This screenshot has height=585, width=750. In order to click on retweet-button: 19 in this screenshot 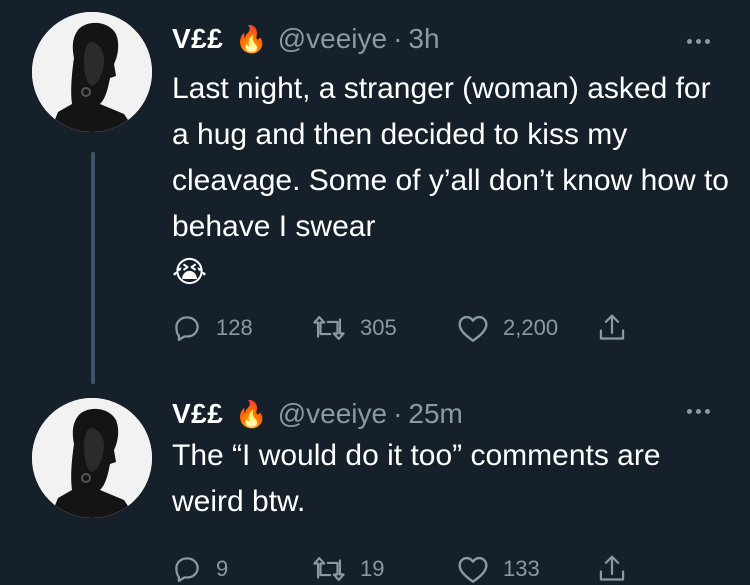, I will do `click(348, 569)`.